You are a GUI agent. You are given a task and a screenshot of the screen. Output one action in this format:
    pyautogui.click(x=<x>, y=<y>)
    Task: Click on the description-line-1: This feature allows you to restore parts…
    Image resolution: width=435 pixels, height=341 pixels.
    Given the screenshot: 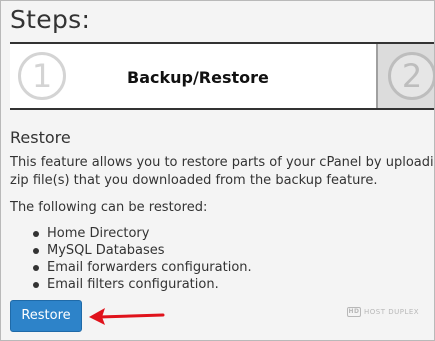 What is the action you would take?
    pyautogui.click(x=222, y=162)
    